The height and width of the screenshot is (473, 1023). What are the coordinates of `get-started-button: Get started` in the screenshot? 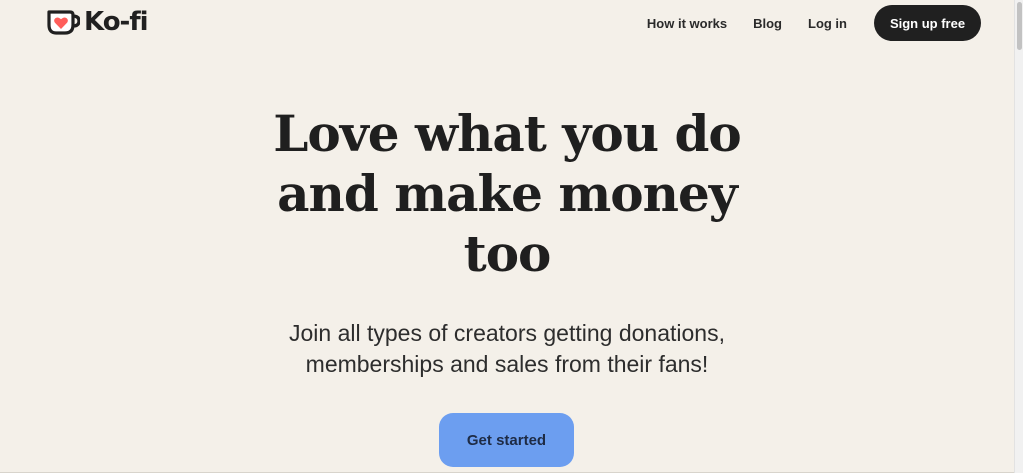 It's located at (506, 440).